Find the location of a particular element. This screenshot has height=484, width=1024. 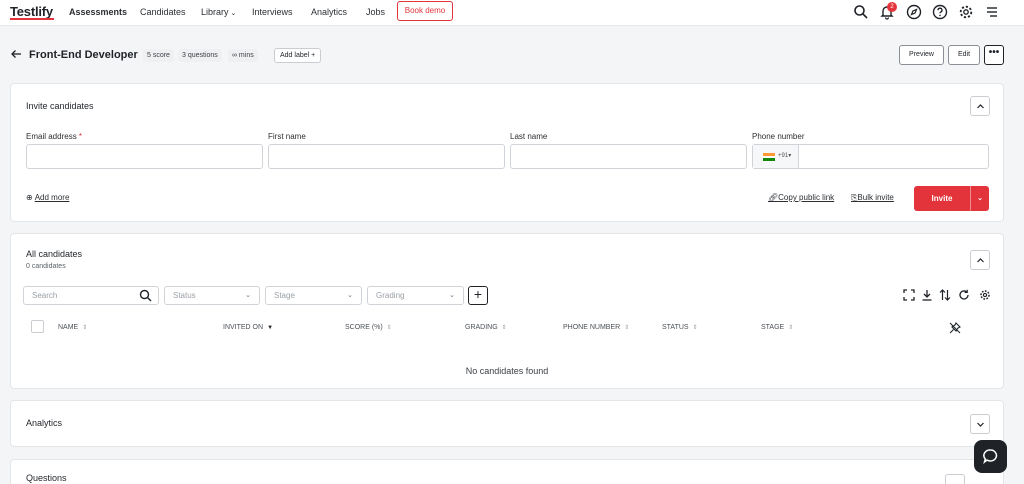

chat-icon is located at coordinates (990, 457).